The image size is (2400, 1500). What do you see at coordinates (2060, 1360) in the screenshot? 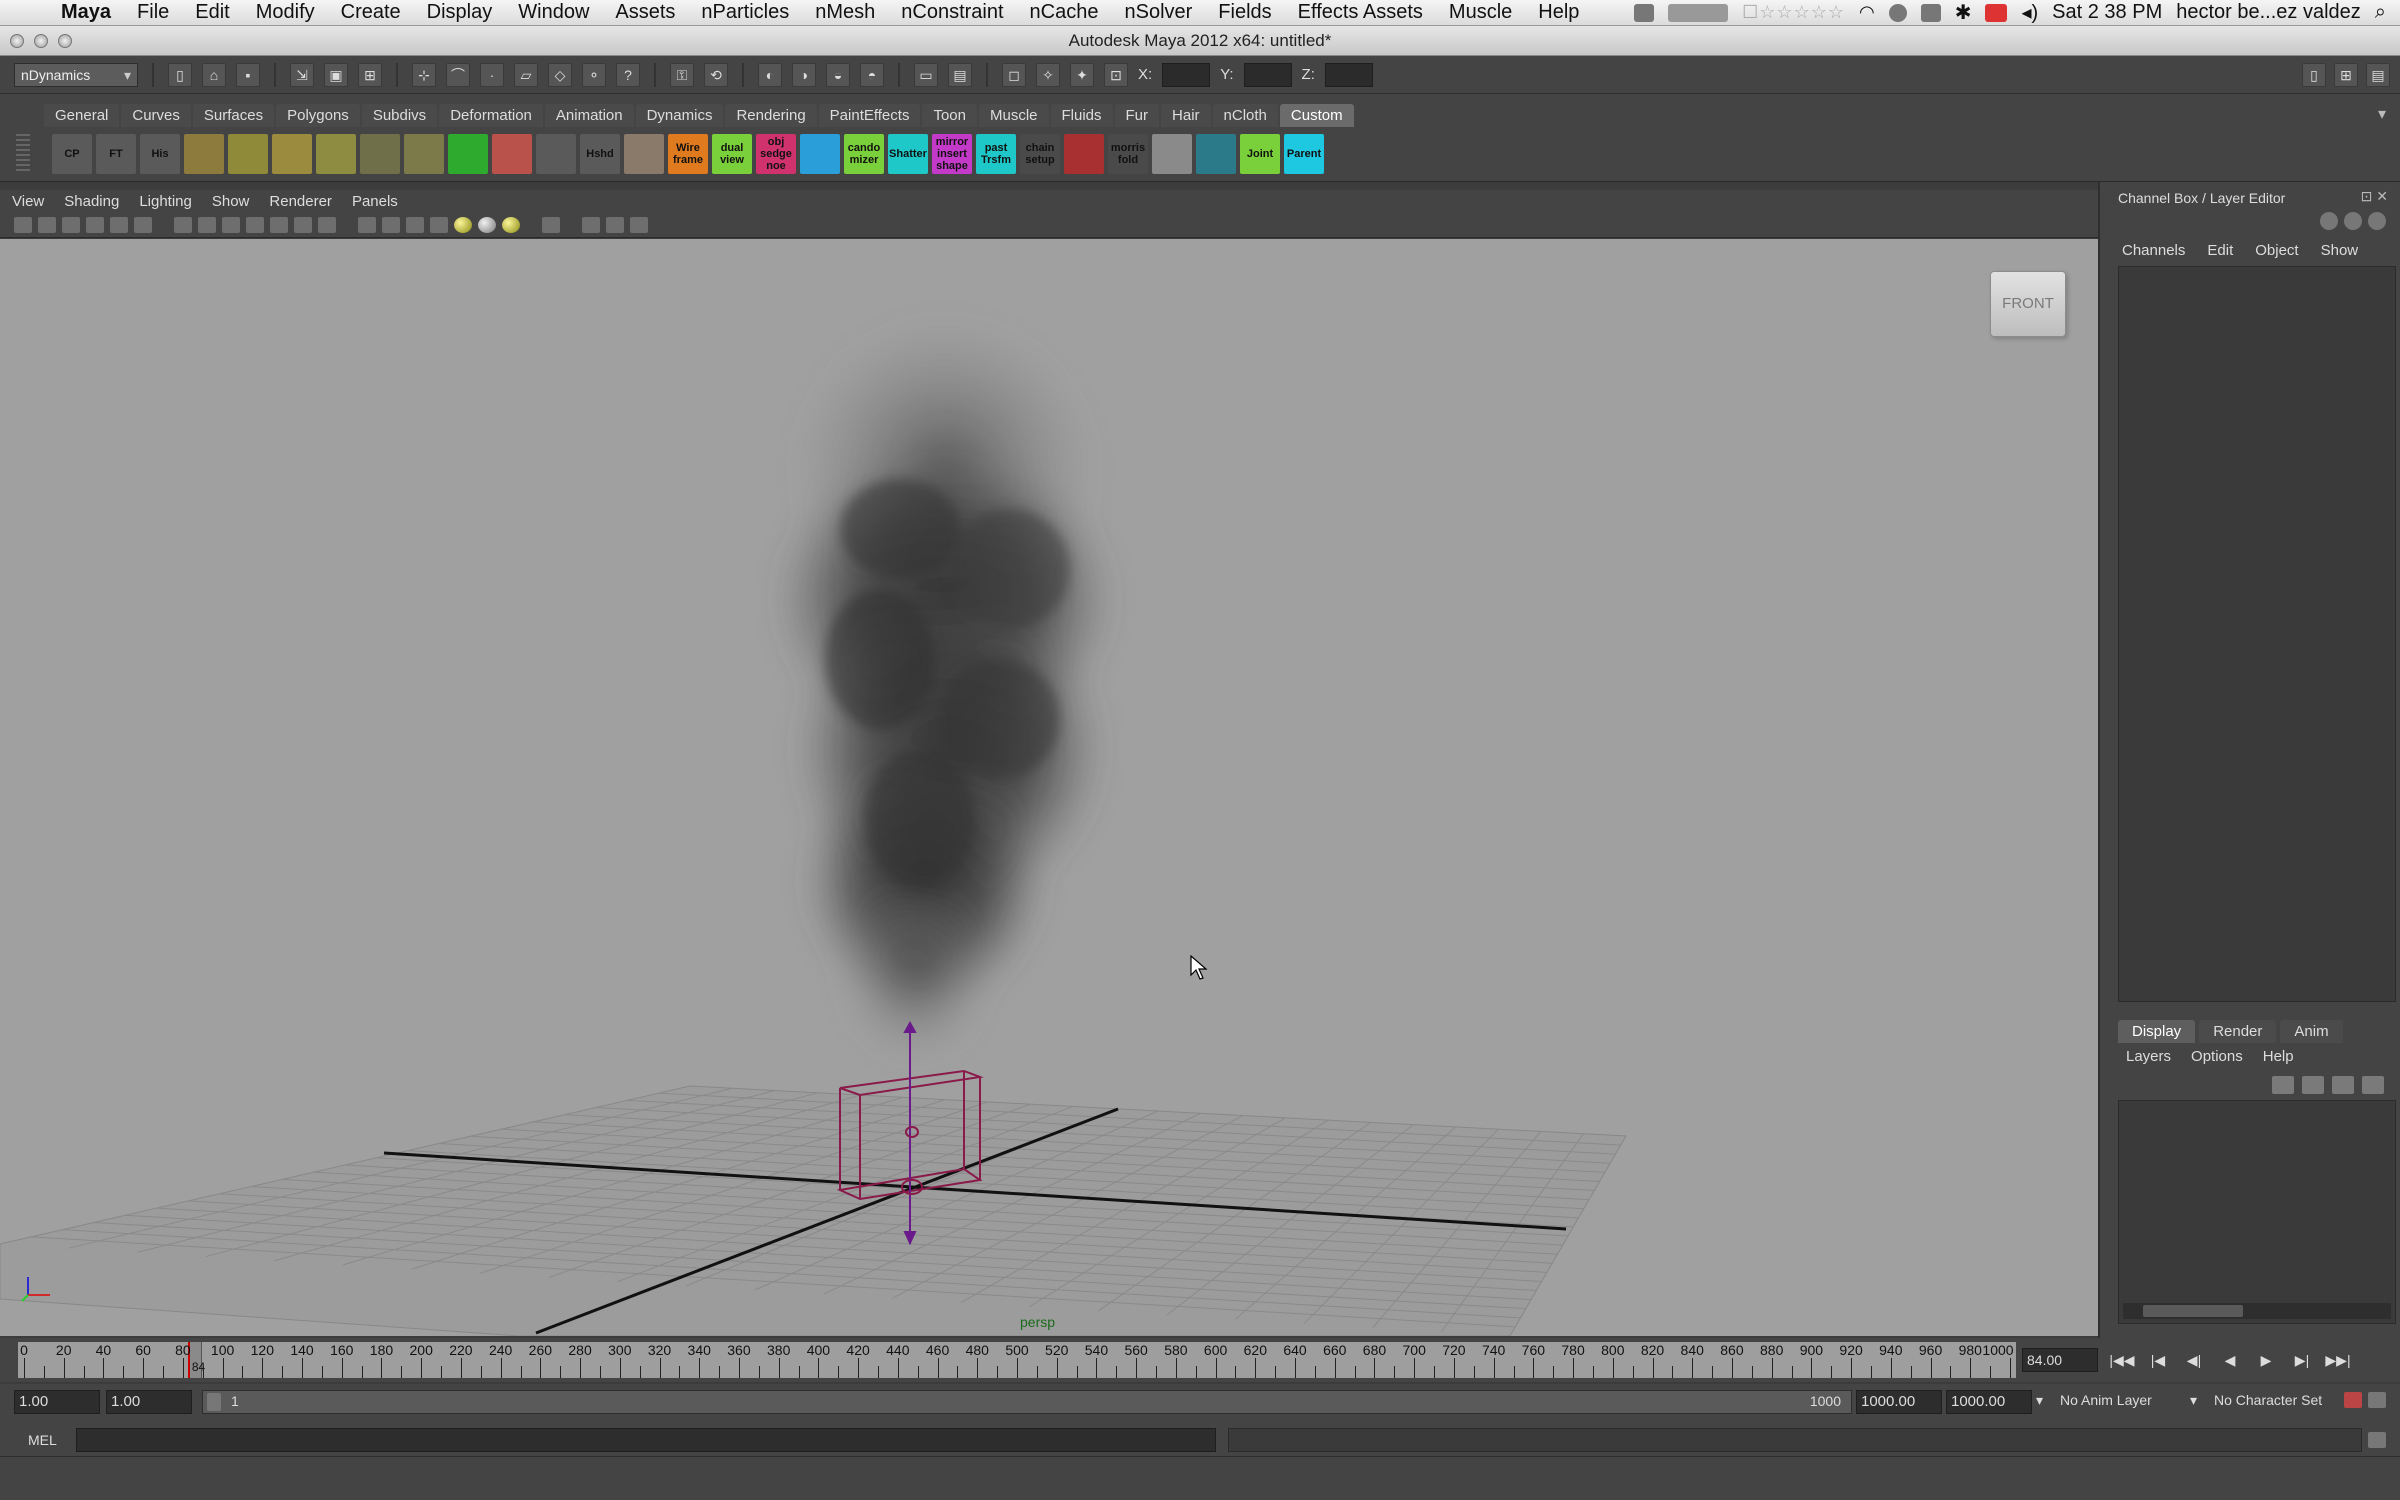
I see `current-frame-field: 84.00` at bounding box center [2060, 1360].